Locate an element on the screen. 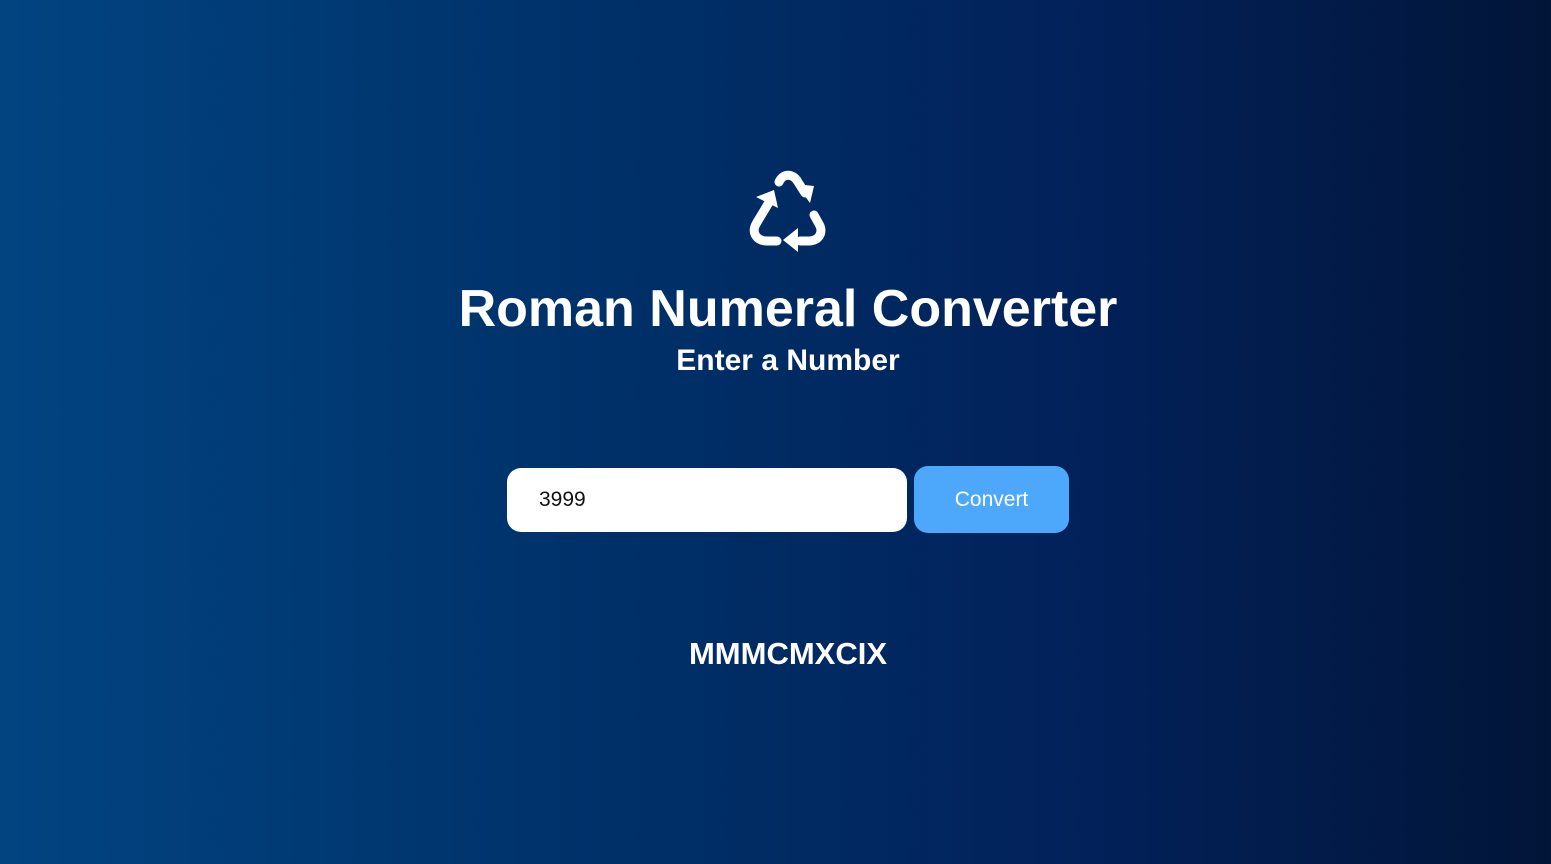 Image resolution: width=1551 pixels, height=864 pixels. page-title: Roman Numeral Converter is located at coordinates (788, 309).